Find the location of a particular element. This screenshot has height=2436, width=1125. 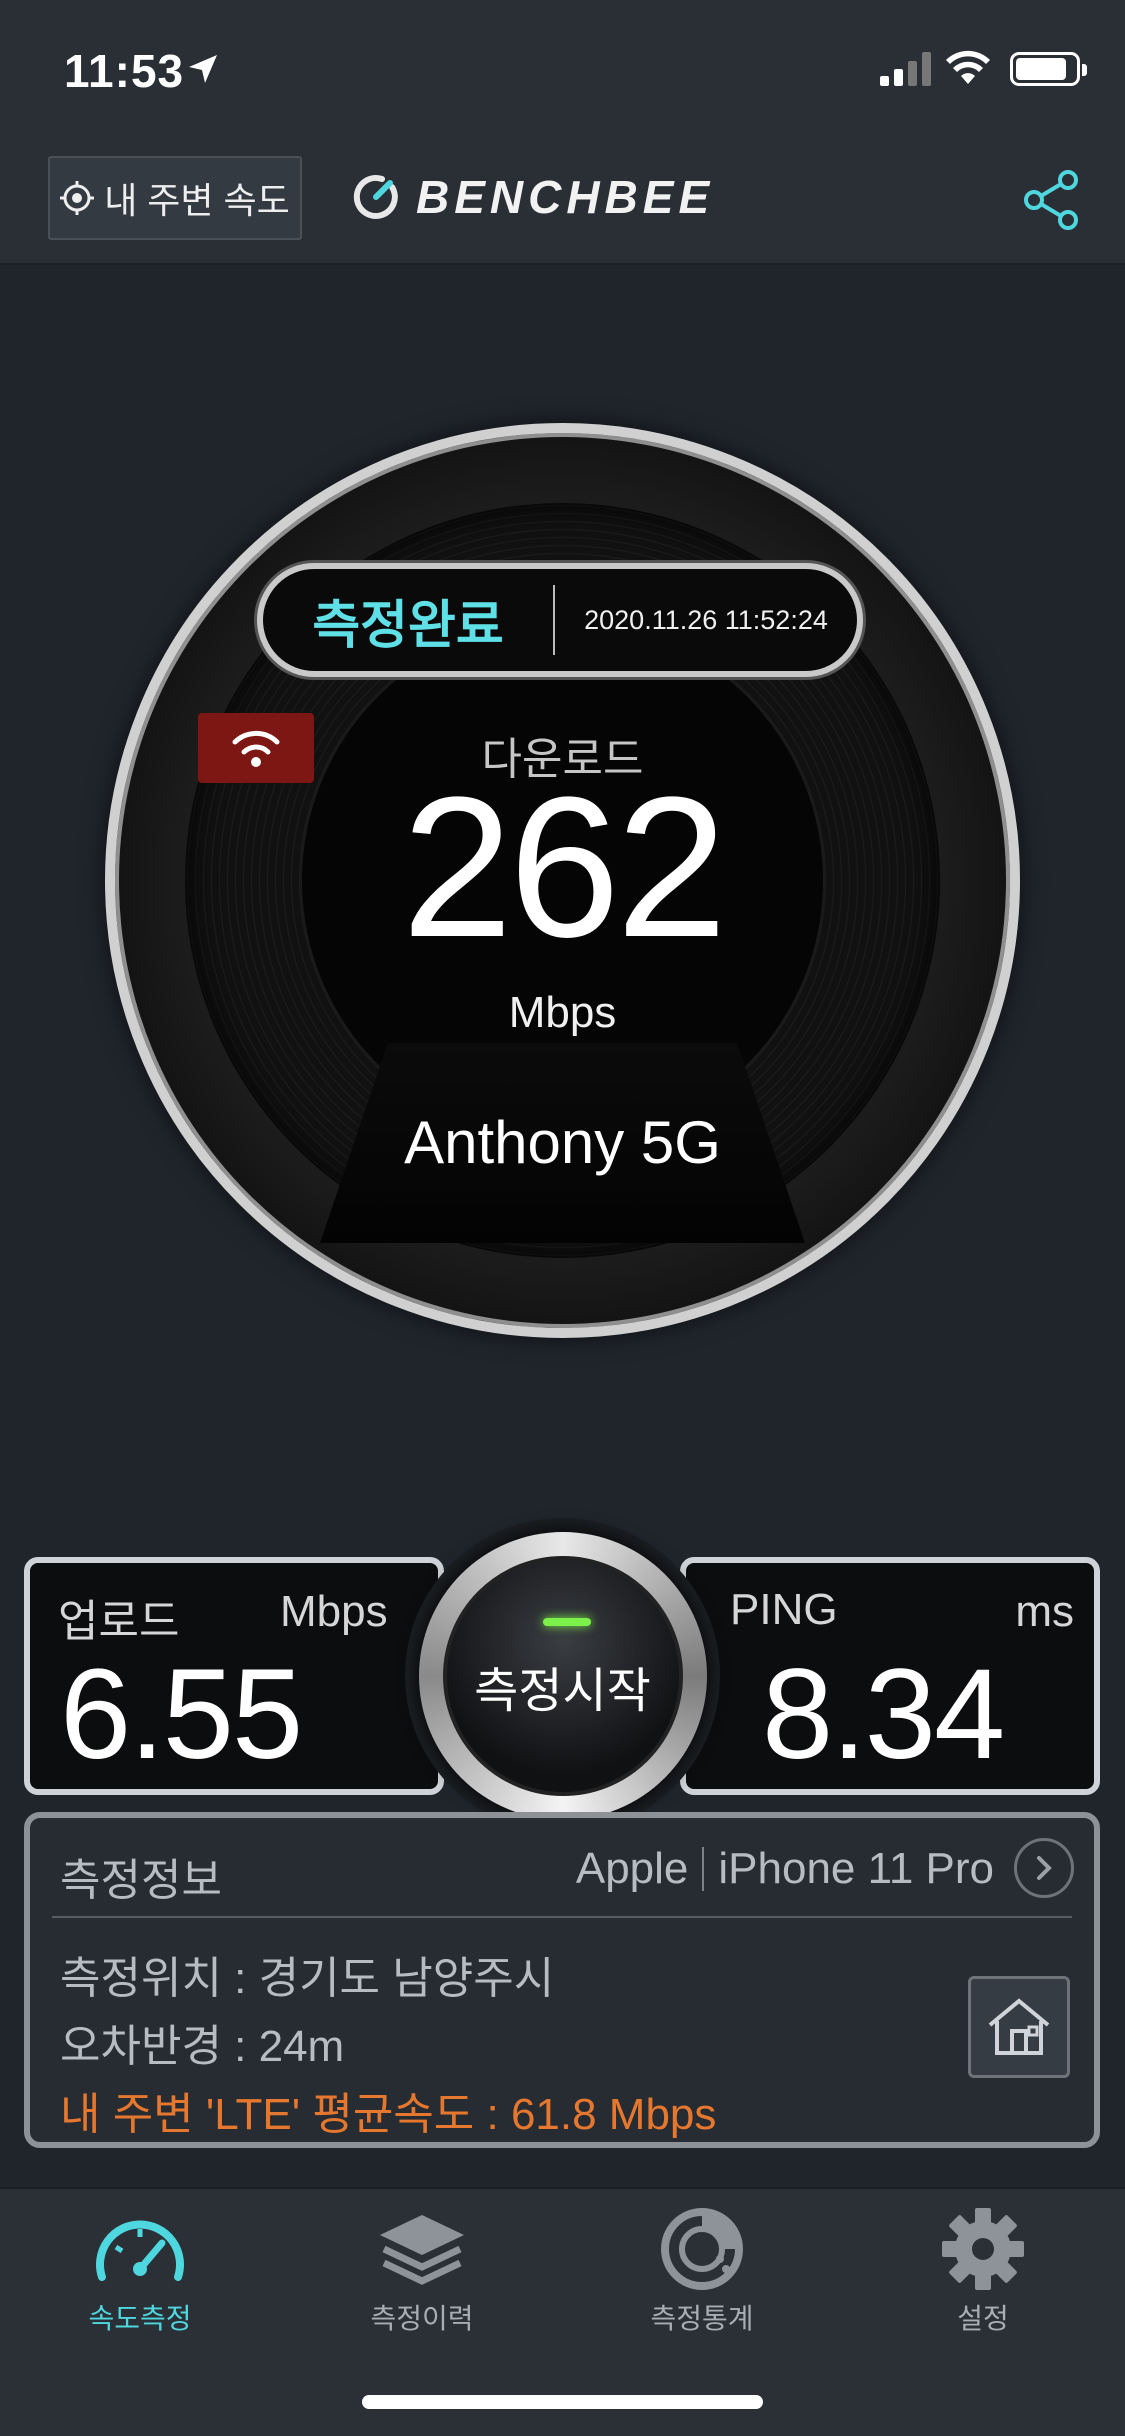

ping-unit: ms is located at coordinates (1044, 1611).